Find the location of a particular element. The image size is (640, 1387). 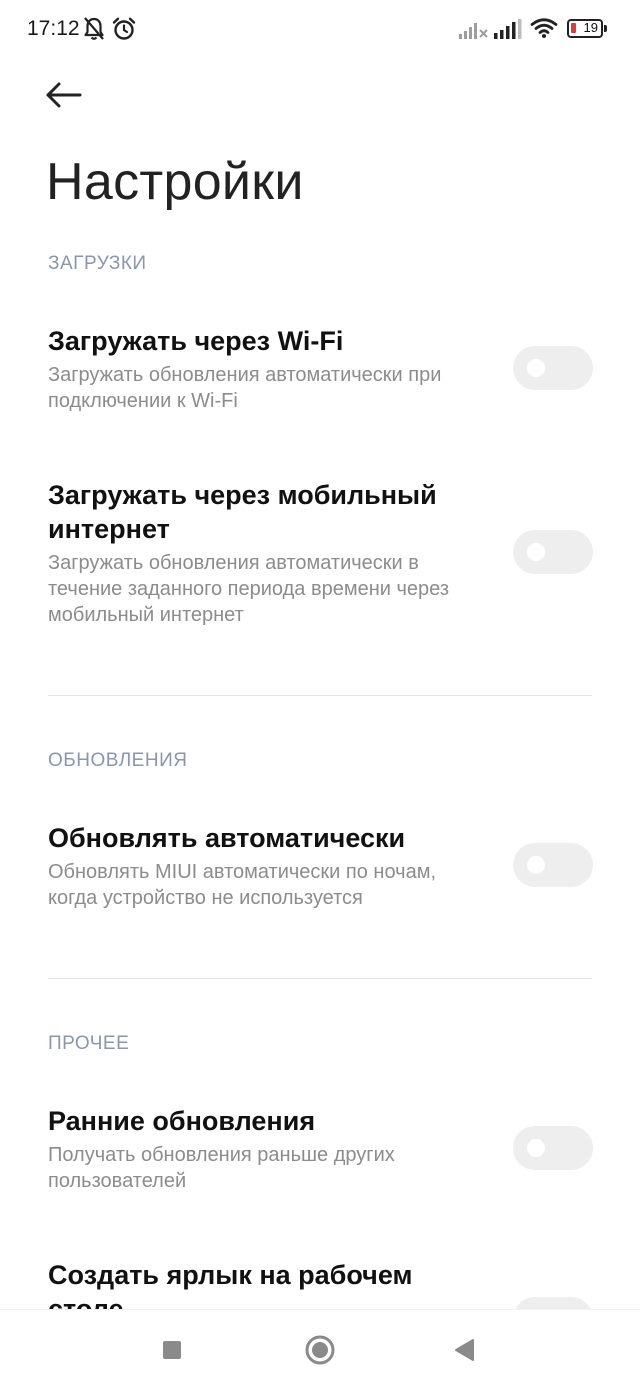

battery-icon: 19 is located at coordinates (587, 28).